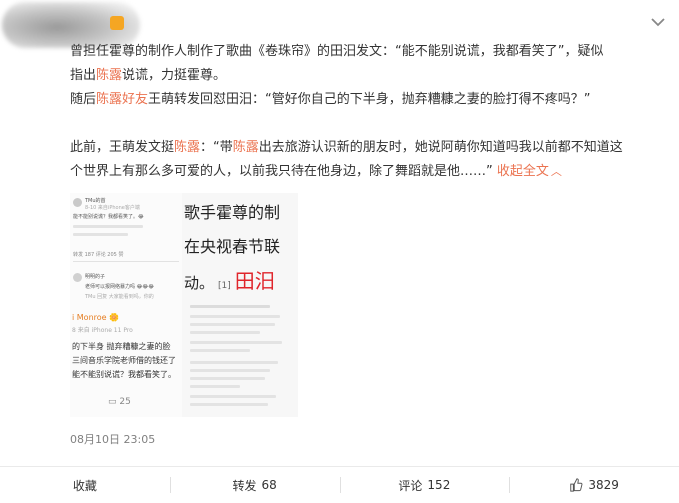 This screenshot has height=503, width=679. I want to click on repost-button: 转发 68, so click(254, 485).